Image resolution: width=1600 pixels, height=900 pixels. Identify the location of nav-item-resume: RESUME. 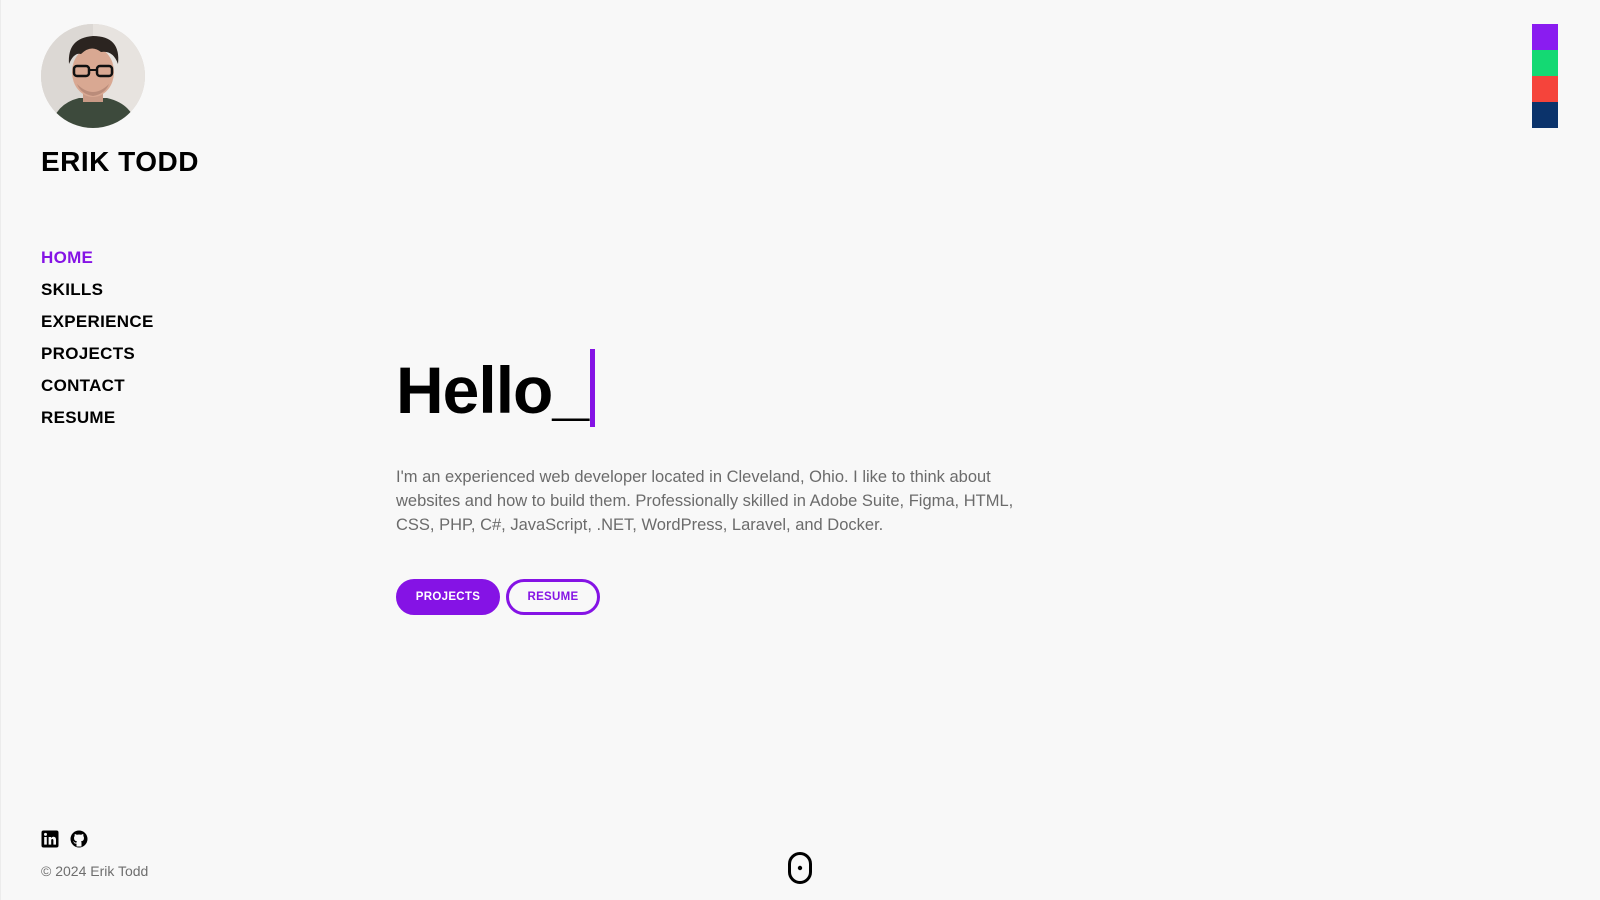
(161, 418).